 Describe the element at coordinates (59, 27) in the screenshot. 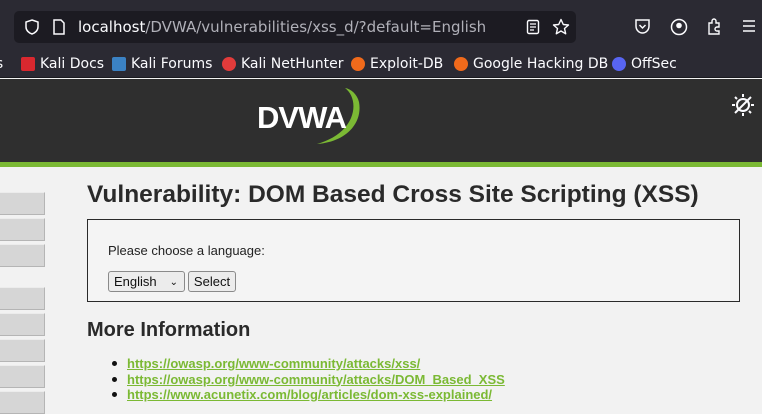

I see `page-icon` at that location.